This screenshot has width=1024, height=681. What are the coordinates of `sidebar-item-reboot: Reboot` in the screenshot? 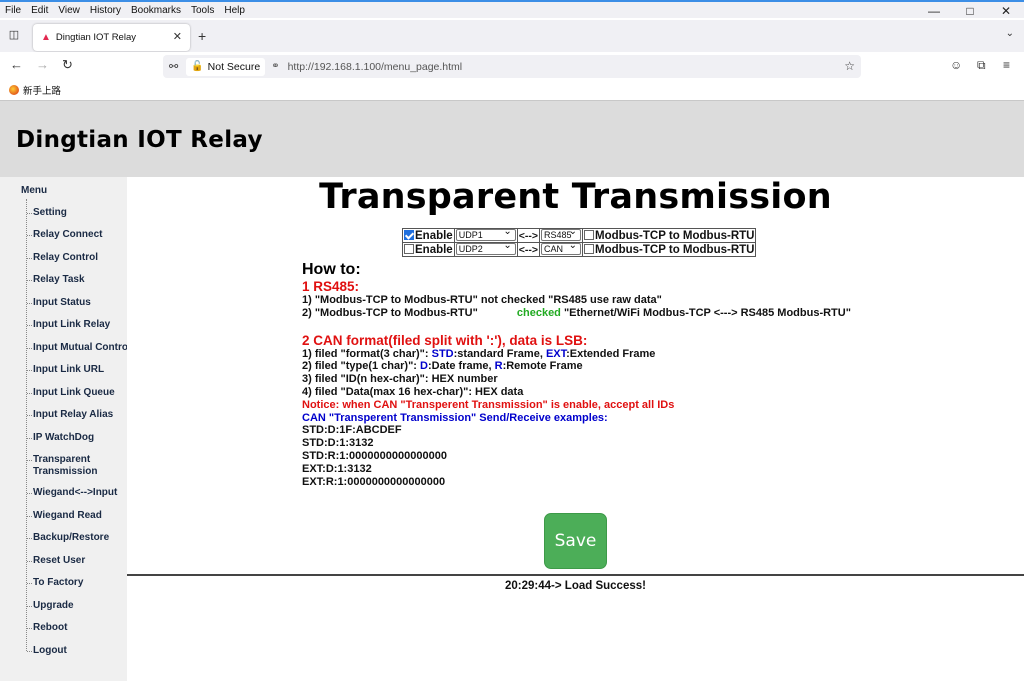 It's located at (46, 628).